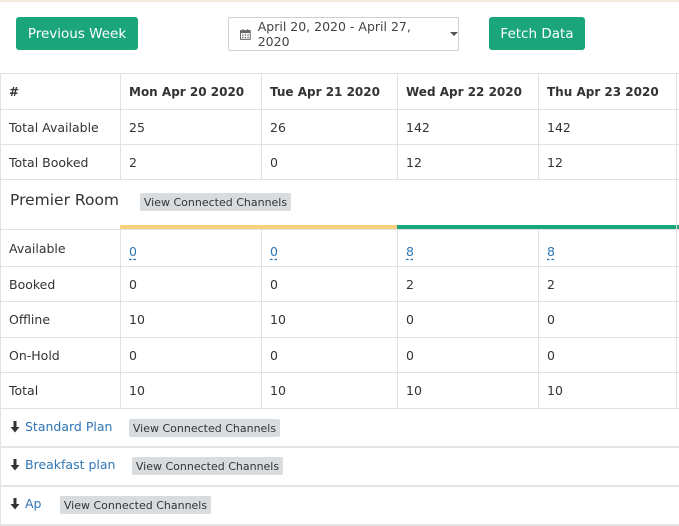 This screenshot has width=679, height=526. Describe the element at coordinates (54, 127) in the screenshot. I see `row-label: Total Available` at that location.